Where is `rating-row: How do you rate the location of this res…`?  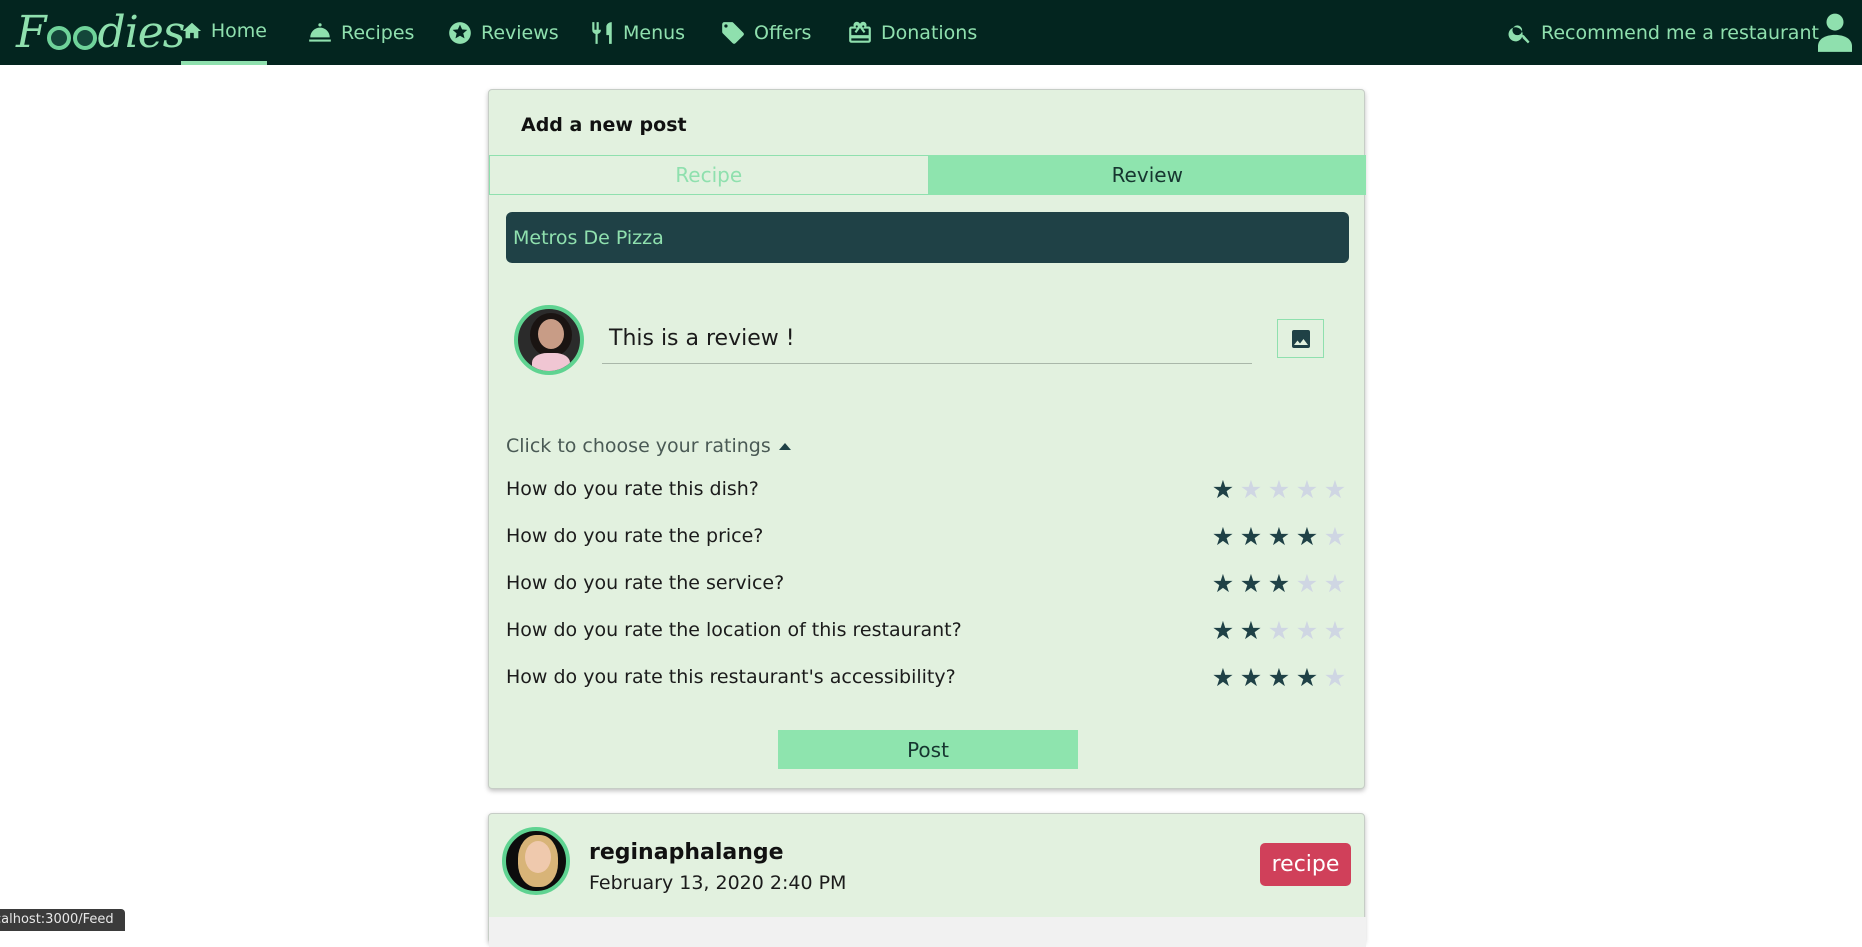 rating-row: How do you rate the location of this res… is located at coordinates (927, 630).